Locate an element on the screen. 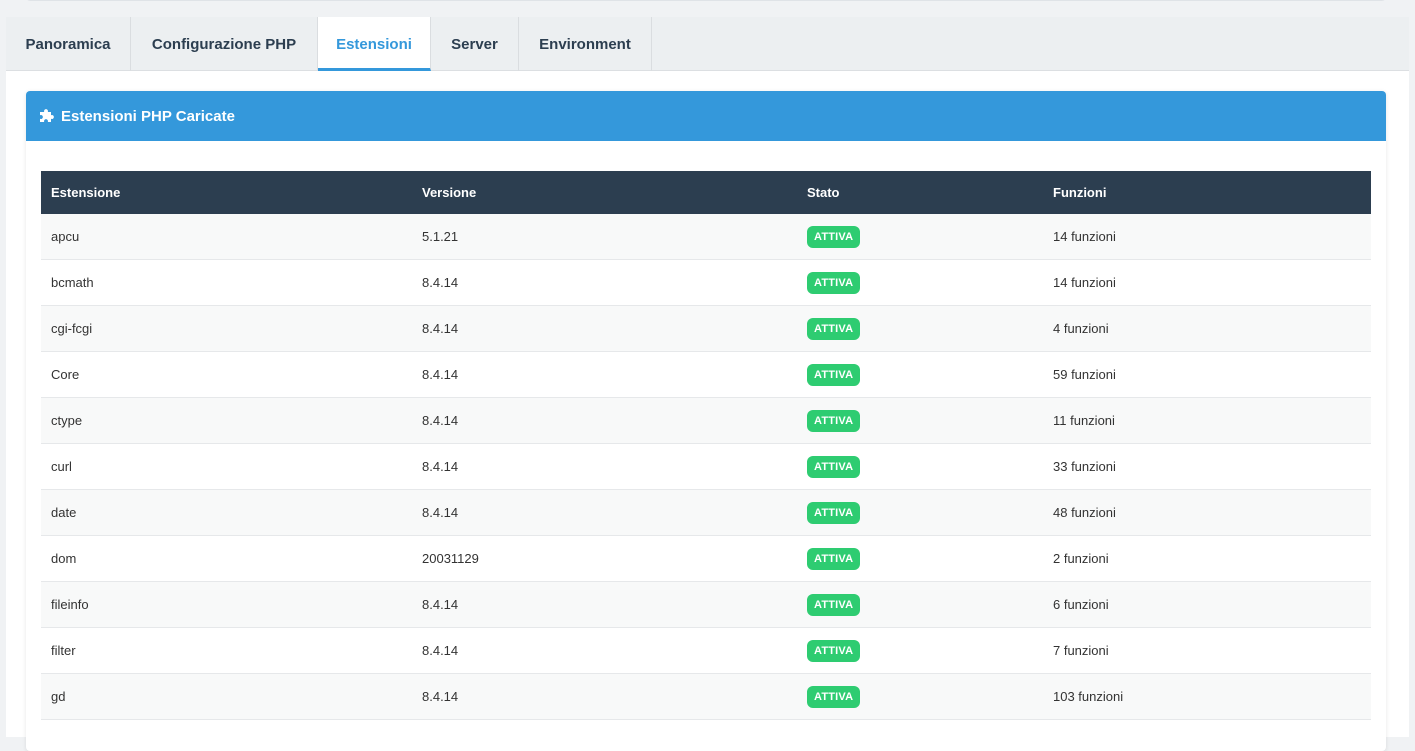  cell-functions: 48 funzioni is located at coordinates (1084, 512).